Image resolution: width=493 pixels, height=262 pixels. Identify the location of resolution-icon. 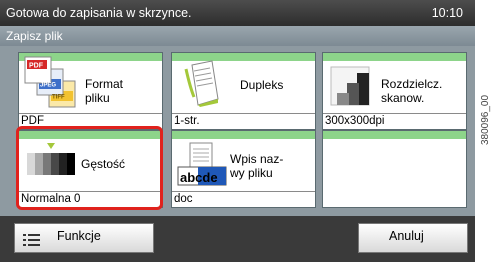
(350, 86).